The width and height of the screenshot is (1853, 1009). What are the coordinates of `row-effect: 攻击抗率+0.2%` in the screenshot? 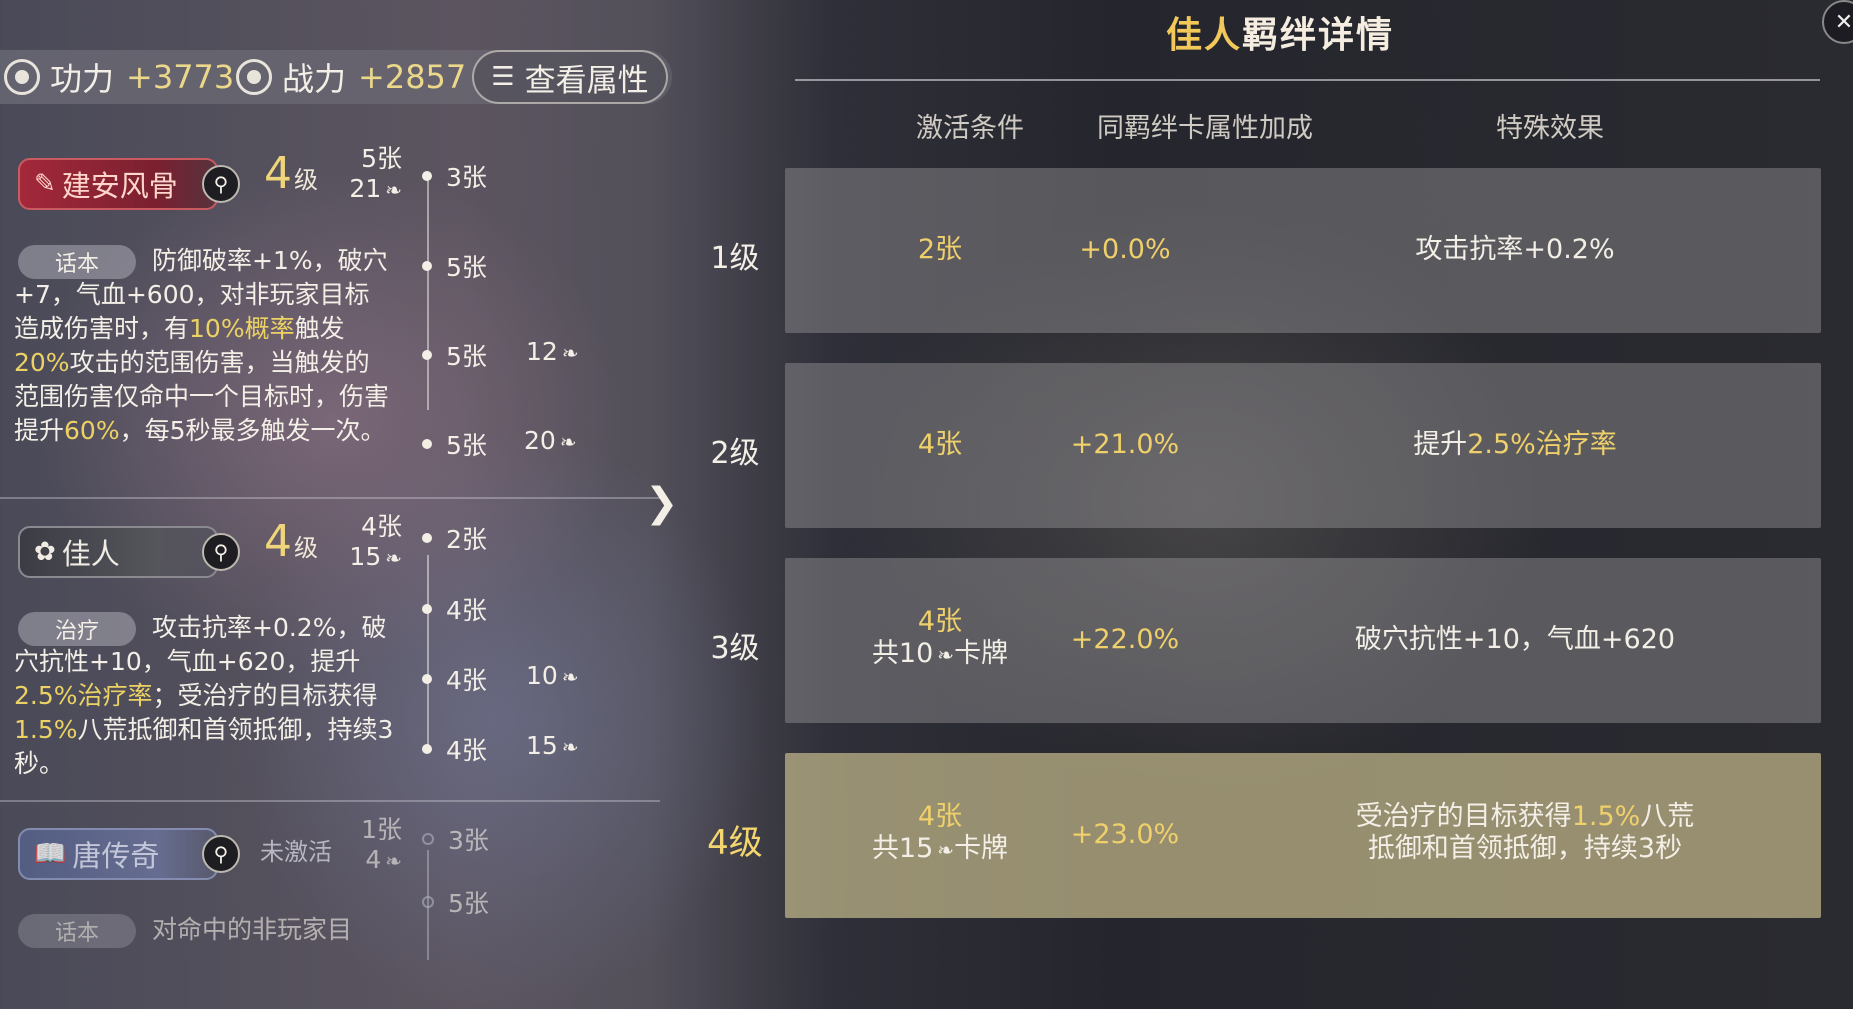 It's located at (1515, 249).